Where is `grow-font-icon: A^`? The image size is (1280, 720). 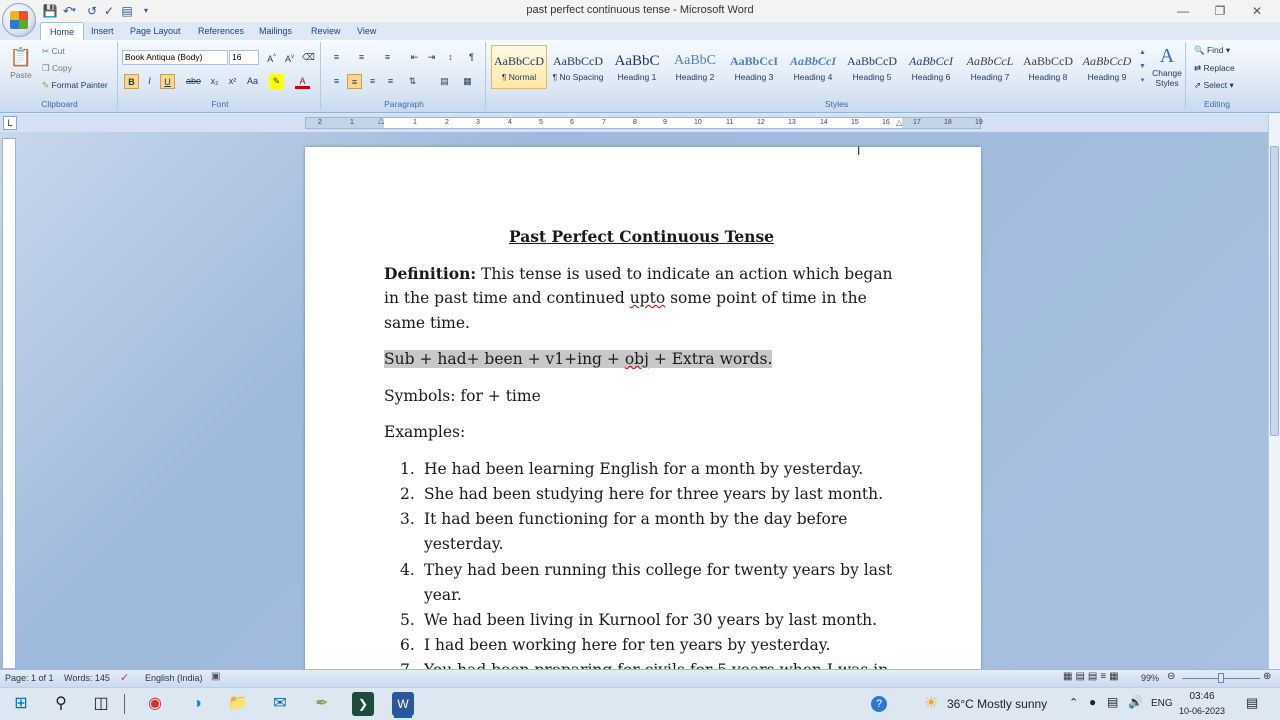 grow-font-icon: A^ is located at coordinates (271, 57).